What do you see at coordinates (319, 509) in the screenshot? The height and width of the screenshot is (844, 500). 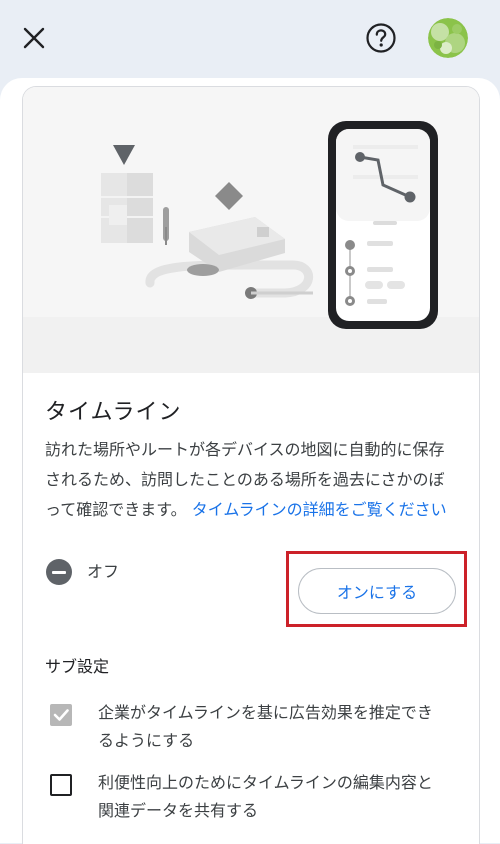 I see `timeline-learn-more-link: タイムラインの詳細をご覧ください` at bounding box center [319, 509].